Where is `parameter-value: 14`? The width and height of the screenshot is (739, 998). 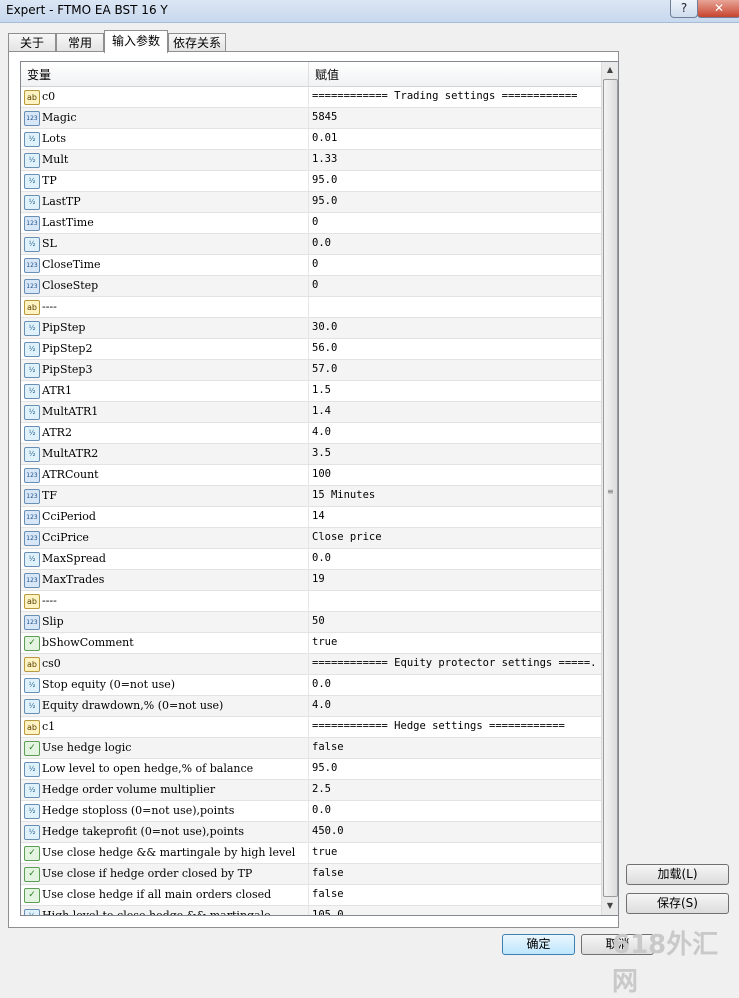
parameter-value: 14 is located at coordinates (455, 516).